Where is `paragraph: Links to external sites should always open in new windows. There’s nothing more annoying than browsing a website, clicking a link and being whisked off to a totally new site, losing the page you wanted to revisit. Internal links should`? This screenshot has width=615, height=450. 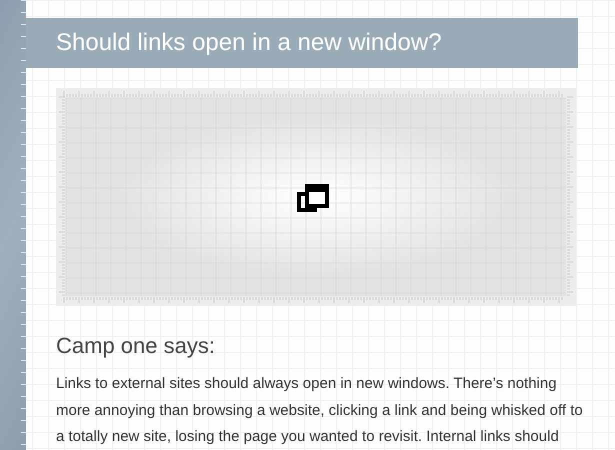 paragraph: Links to external sites should always open in new windows. There’s nothing more annoying than browsing a website, clicking a link and being whisked off to a totally new site, losing the page you wanted to revisit. Internal links should is located at coordinates (320, 411).